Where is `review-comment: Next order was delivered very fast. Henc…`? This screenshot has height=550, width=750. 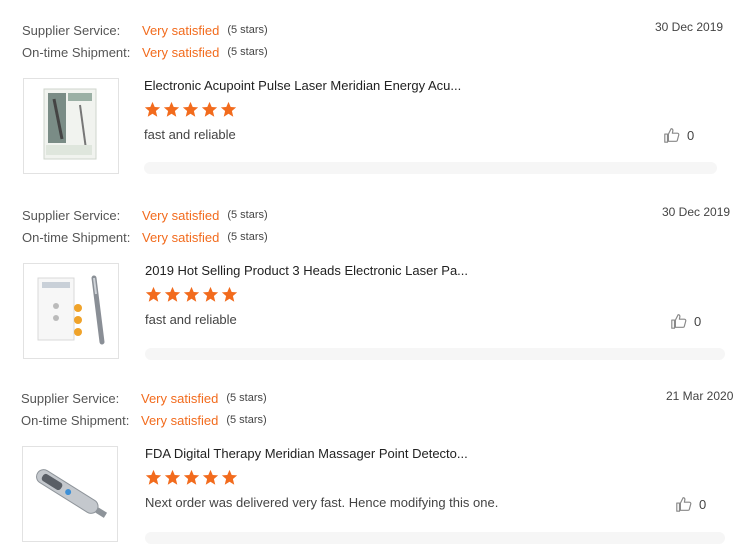
review-comment: Next order was delivered very fast. Henc… is located at coordinates (322, 502).